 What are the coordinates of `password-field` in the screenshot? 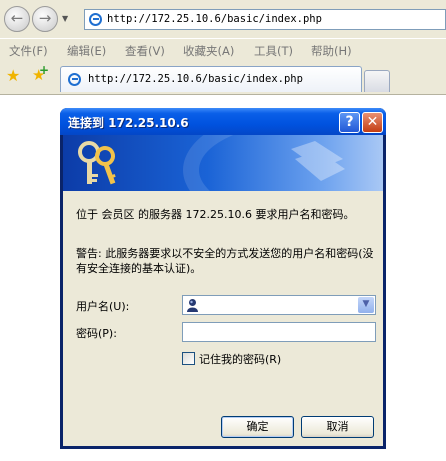 It's located at (279, 332).